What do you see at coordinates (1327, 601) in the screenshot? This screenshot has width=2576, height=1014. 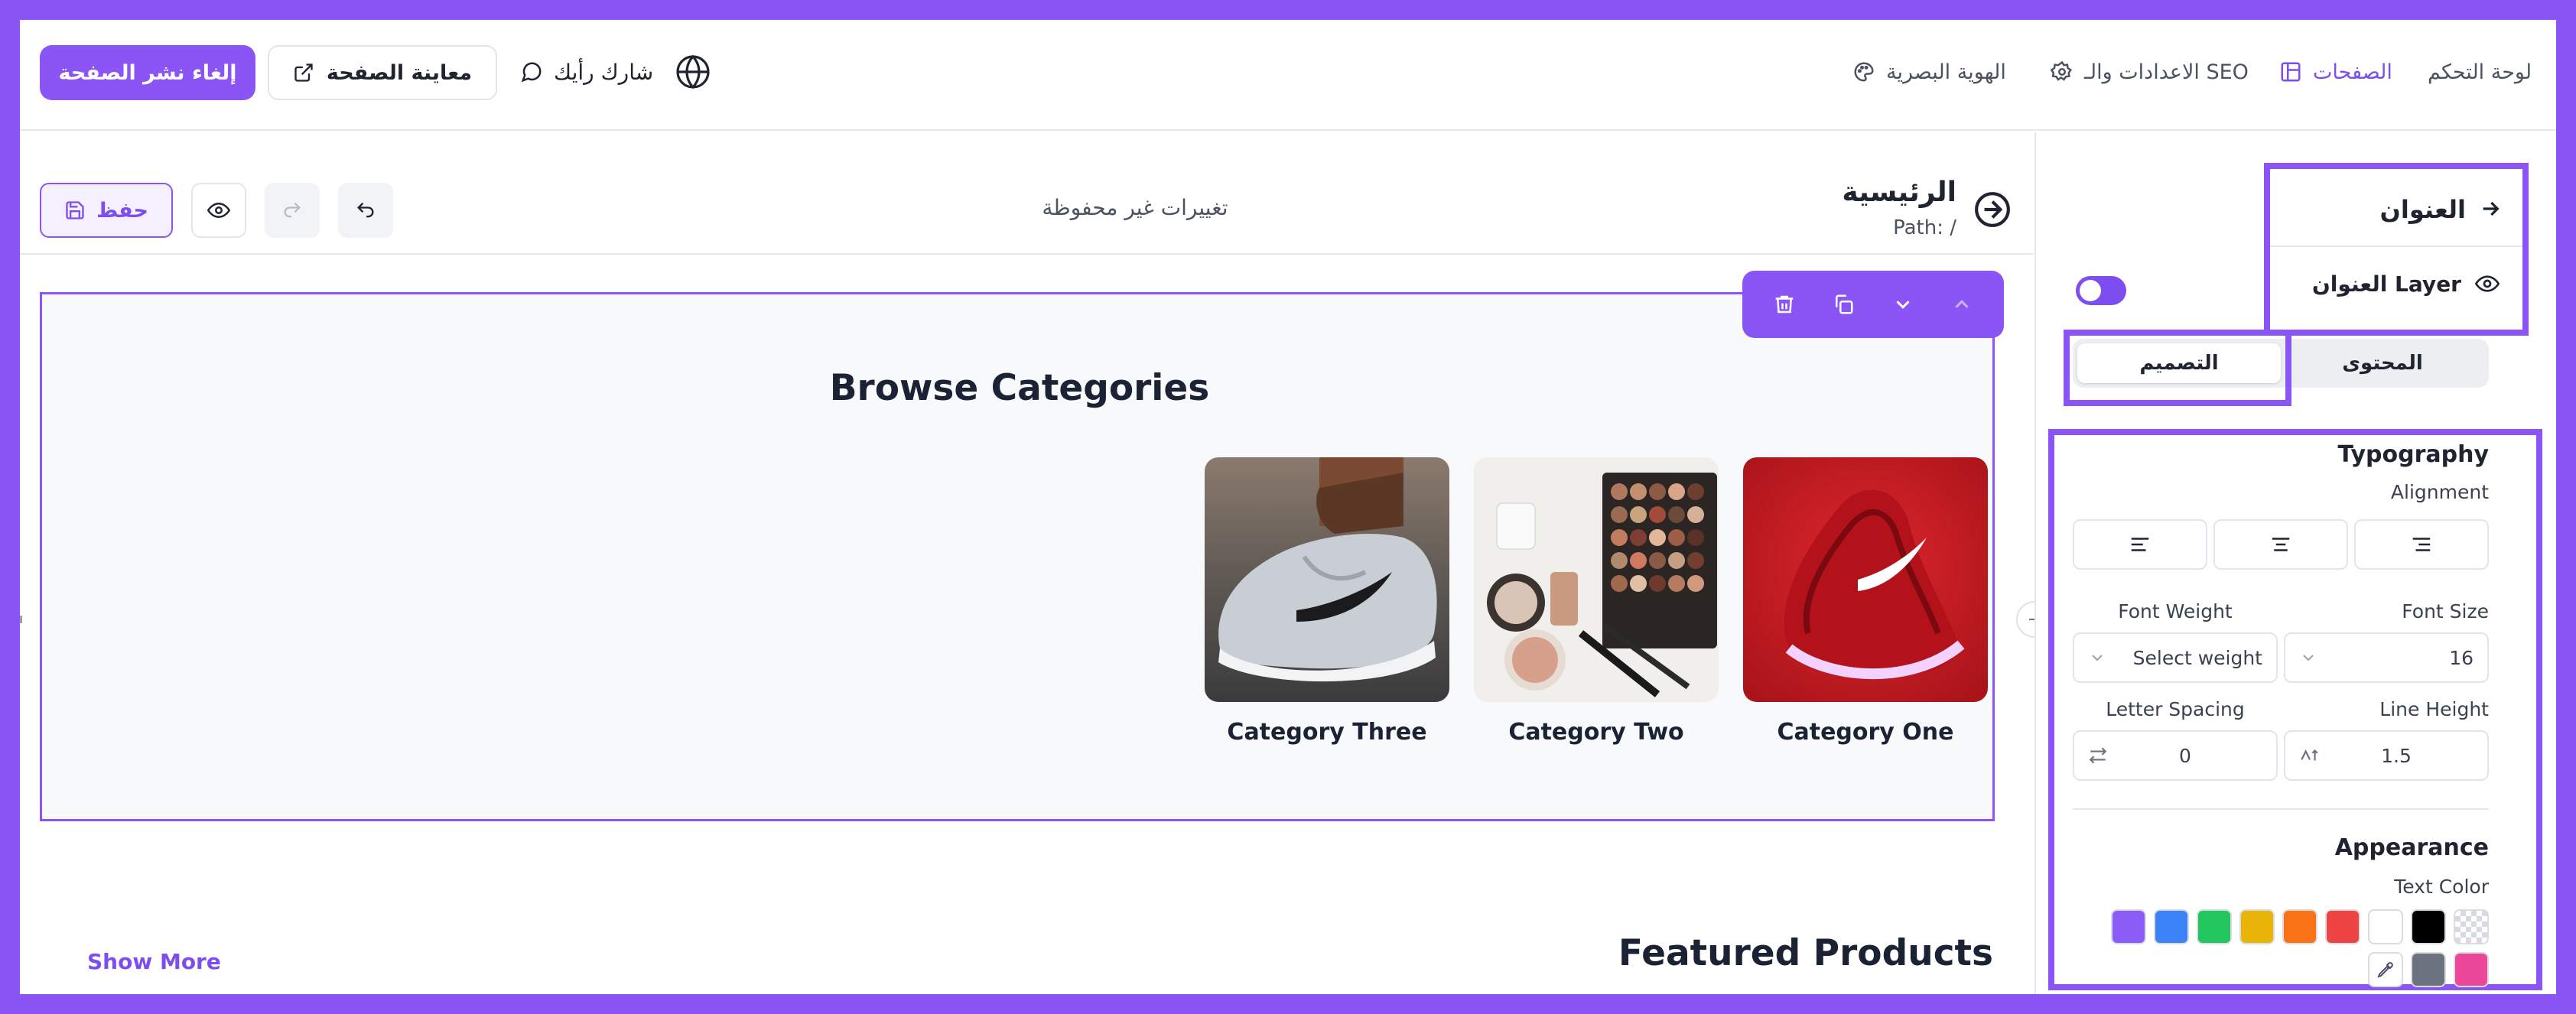 I see `category-card: Category Three` at bounding box center [1327, 601].